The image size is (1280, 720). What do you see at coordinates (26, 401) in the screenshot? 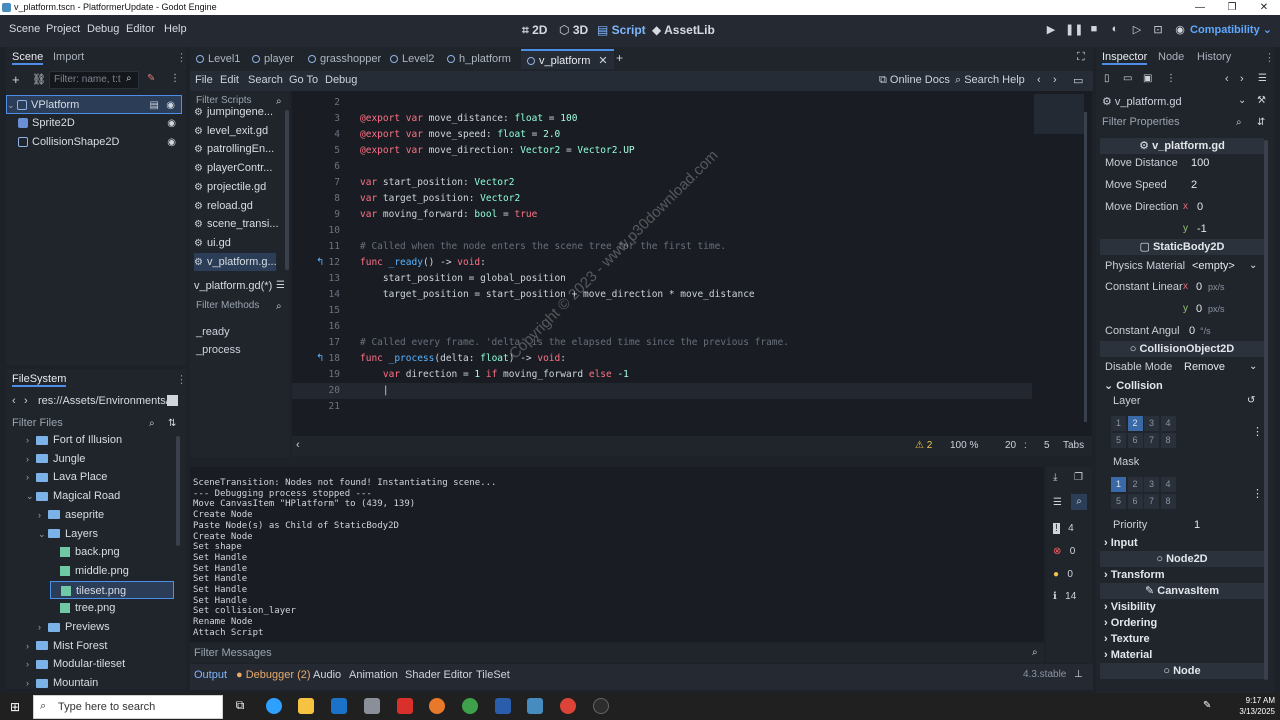
I see `forward-arrow-icon: ›` at bounding box center [26, 401].